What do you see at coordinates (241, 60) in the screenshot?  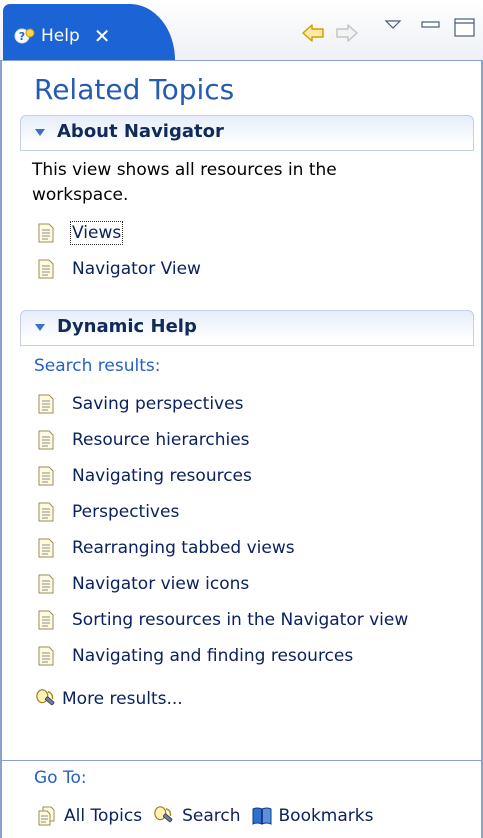 I see `tab-bar-border` at bounding box center [241, 60].